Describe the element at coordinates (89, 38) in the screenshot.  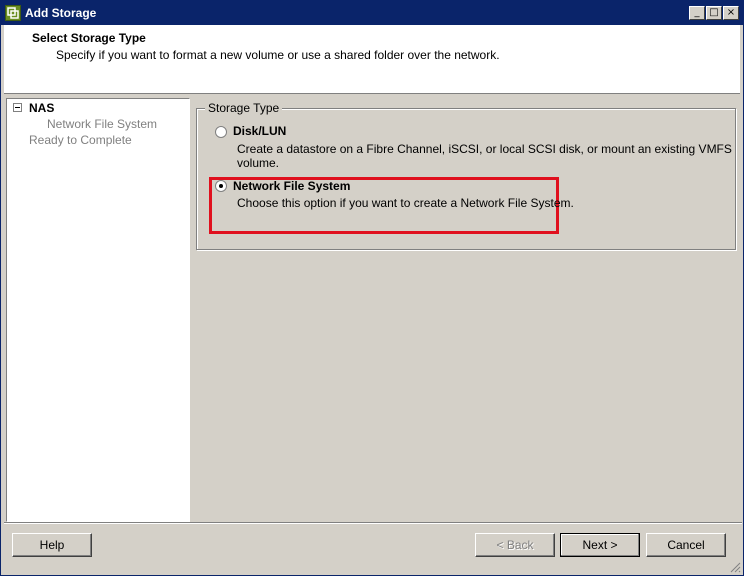
I see `page-title: Select Storage Type` at that location.